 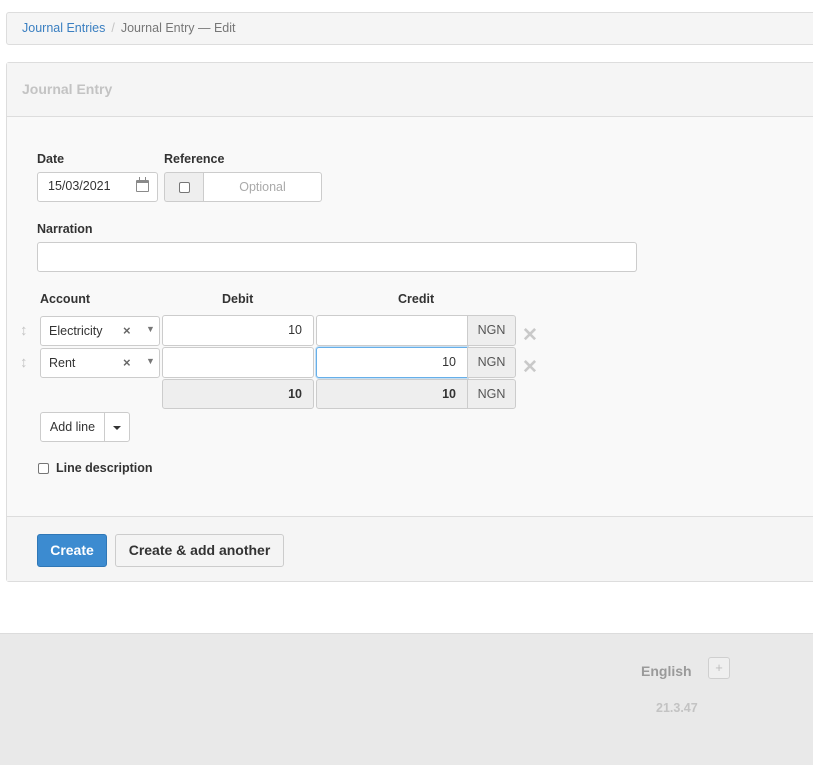 What do you see at coordinates (72, 427) in the screenshot?
I see `add-line-button: Add line` at bounding box center [72, 427].